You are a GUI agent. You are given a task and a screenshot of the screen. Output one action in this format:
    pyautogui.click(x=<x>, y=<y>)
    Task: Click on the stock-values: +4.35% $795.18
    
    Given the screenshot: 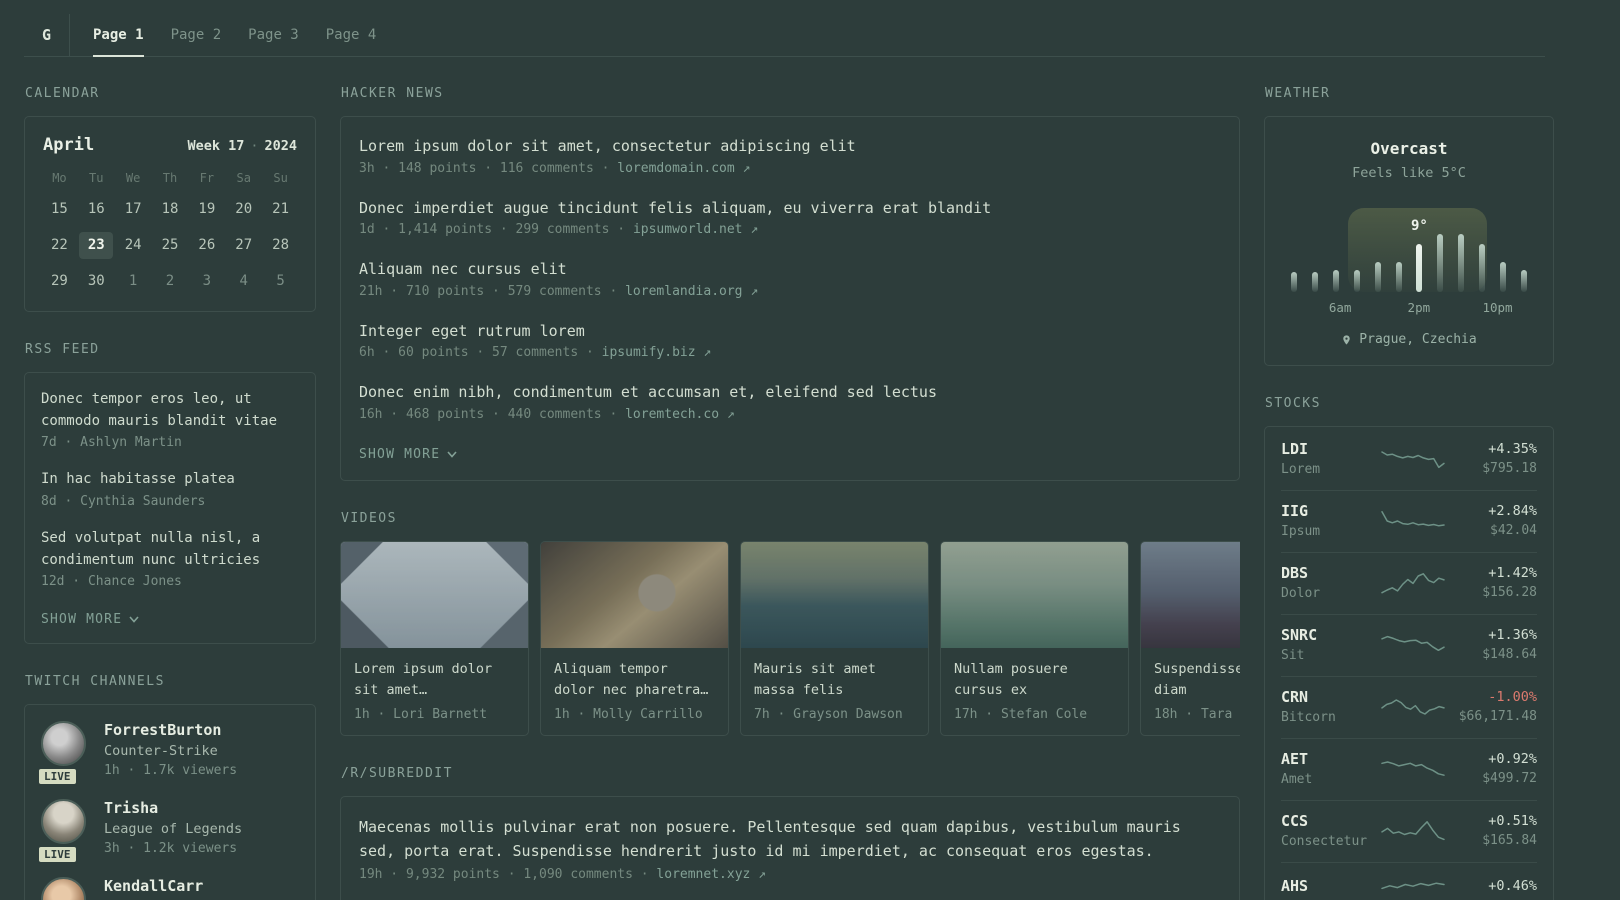 What is the action you would take?
    pyautogui.click(x=1491, y=458)
    